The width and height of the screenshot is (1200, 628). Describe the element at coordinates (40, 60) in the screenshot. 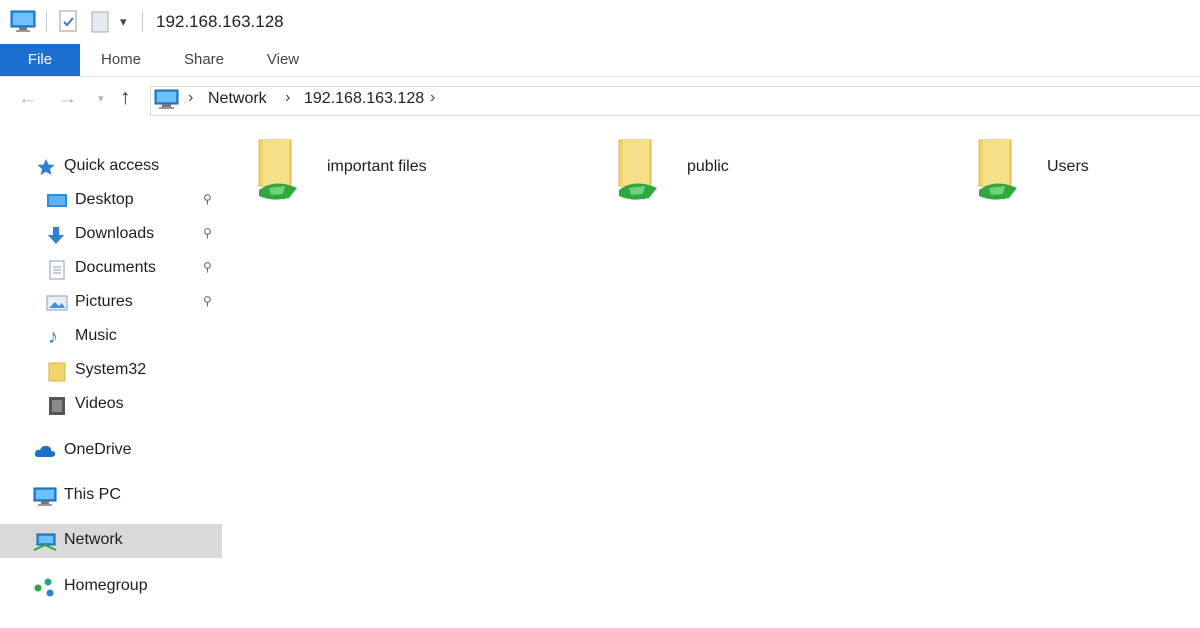

I see `tab-file: File` at that location.